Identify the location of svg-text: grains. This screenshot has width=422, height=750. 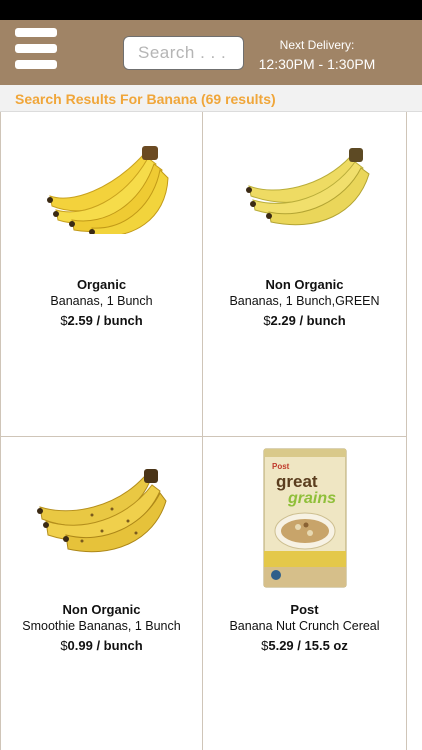
(311, 498).